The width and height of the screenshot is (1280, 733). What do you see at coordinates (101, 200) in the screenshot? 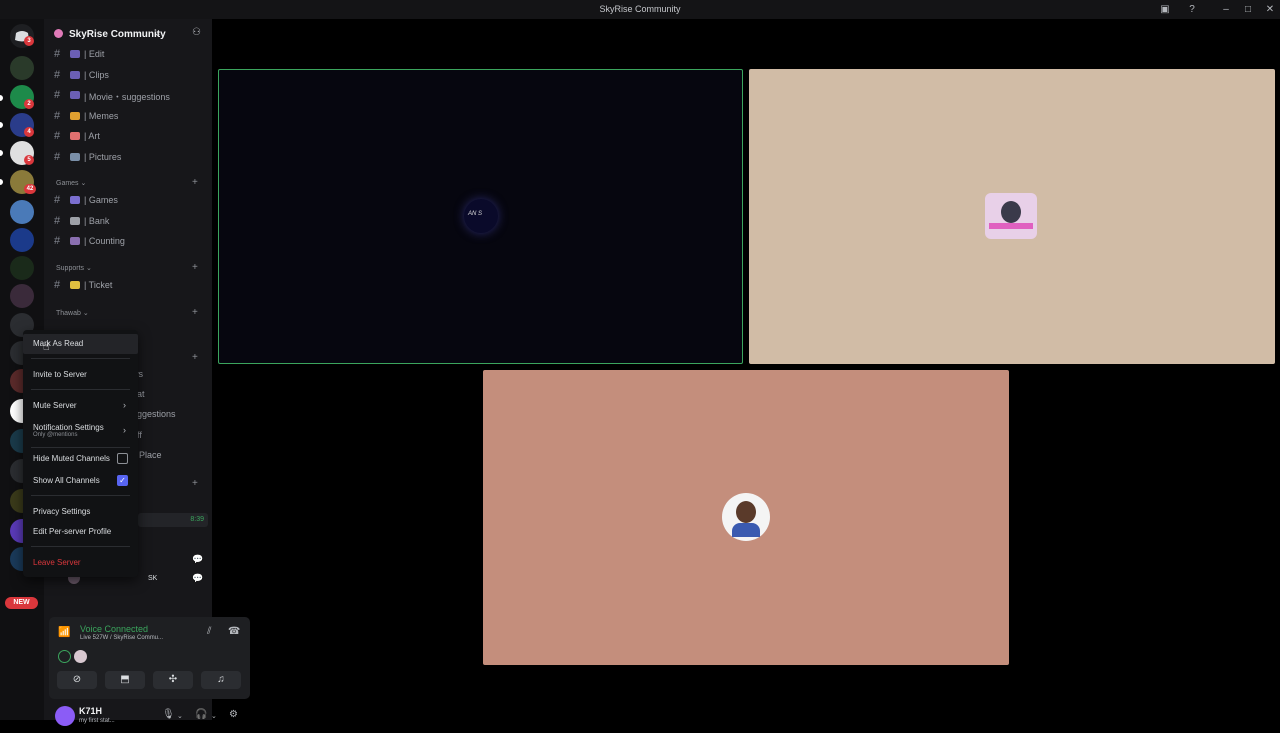
I see `channel-name: | Games` at bounding box center [101, 200].